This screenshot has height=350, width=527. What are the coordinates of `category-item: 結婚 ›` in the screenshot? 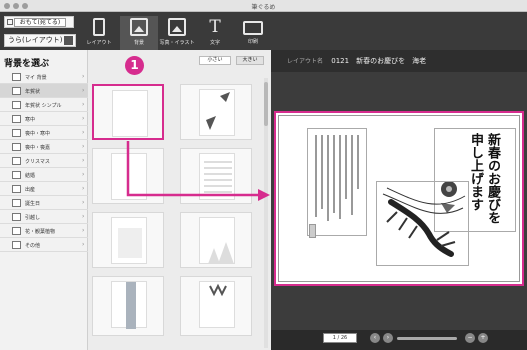 It's located at (44, 175).